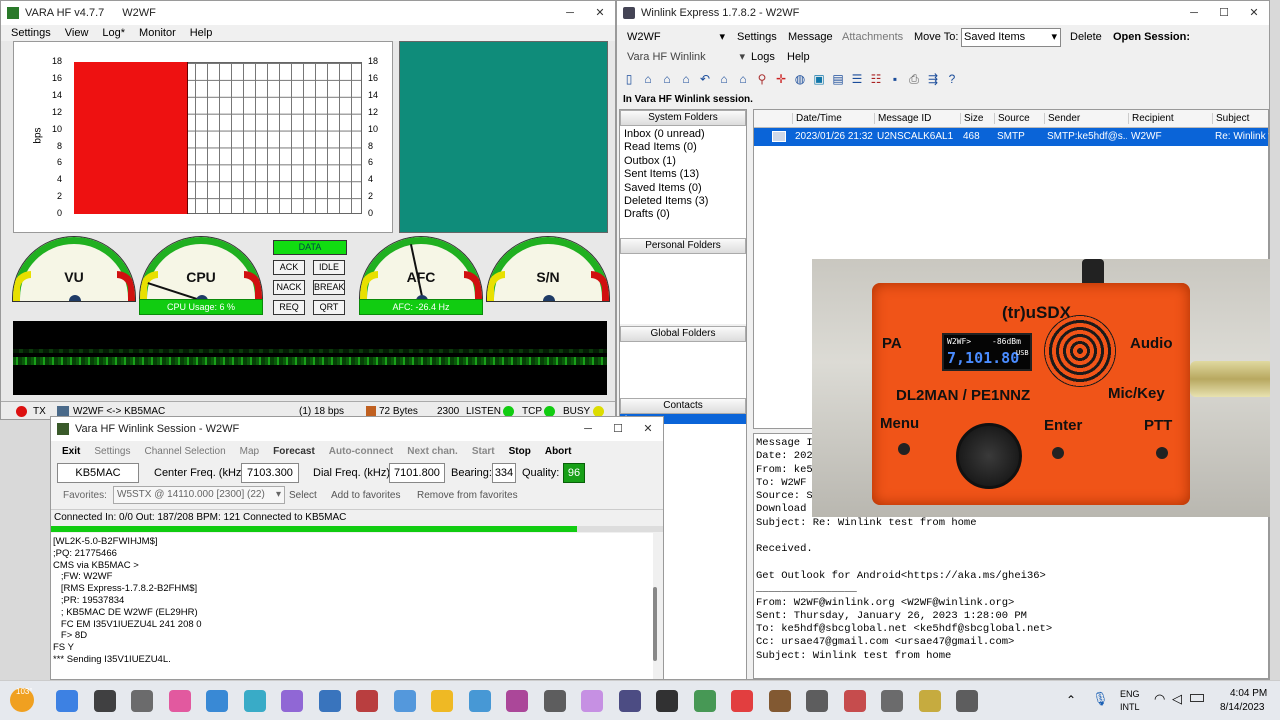  What do you see at coordinates (683, 406) in the screenshot?
I see `contacts-header: Contacts` at bounding box center [683, 406].